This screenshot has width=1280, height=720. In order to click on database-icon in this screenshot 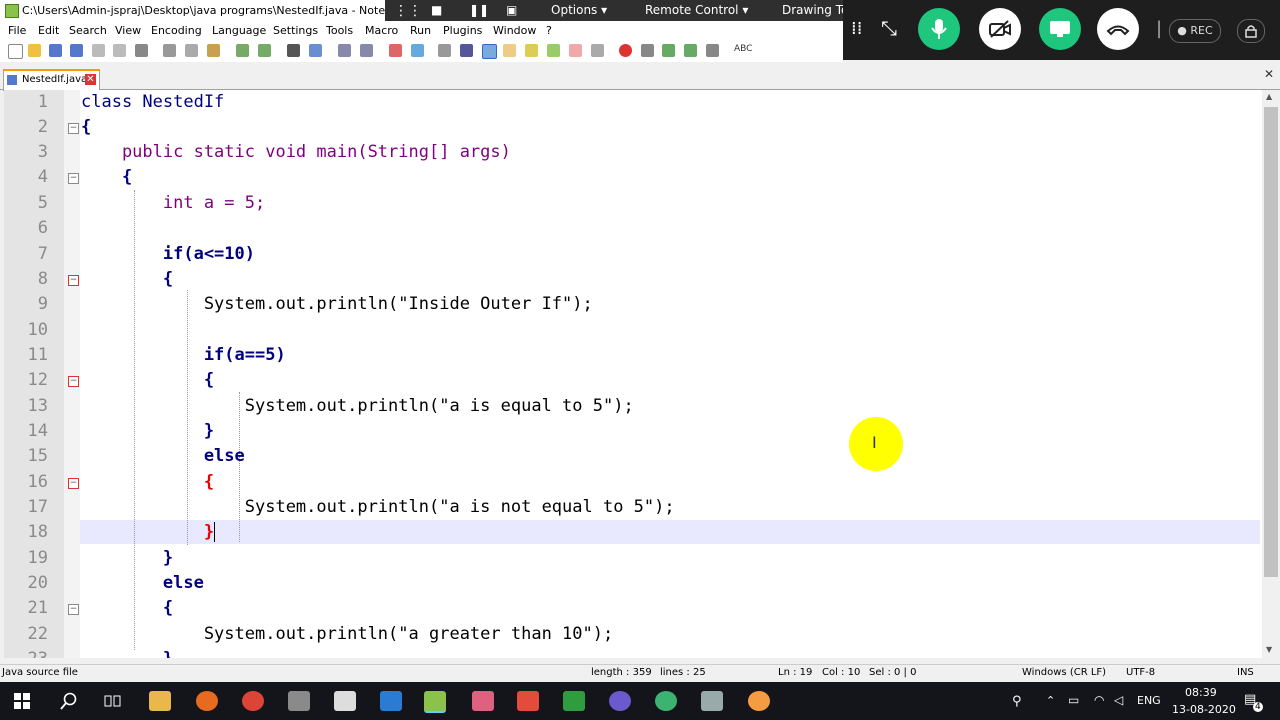, I will do `click(299, 701)`.